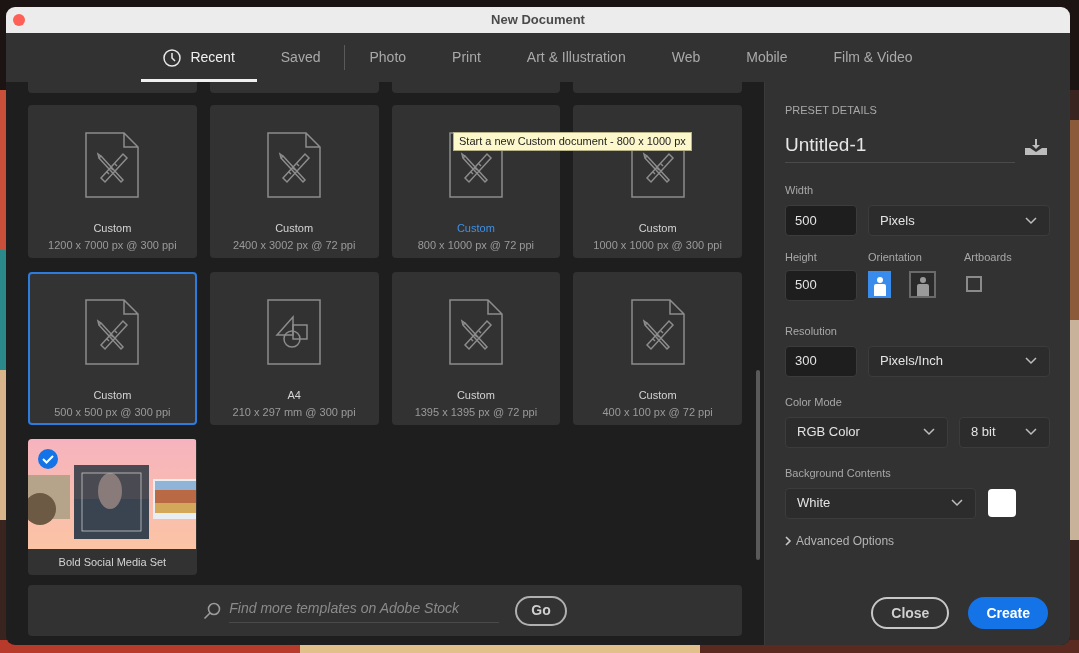  I want to click on preset-card: Custom 1200 x 7000 px @ 300 ppi, so click(112, 181).